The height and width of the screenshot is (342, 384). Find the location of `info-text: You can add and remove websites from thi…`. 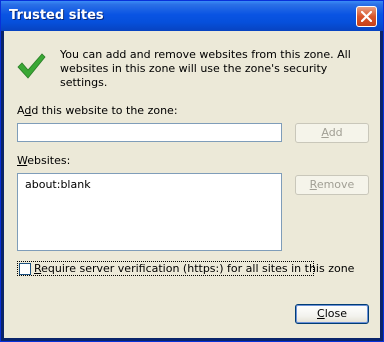

info-text: You can add and remove websites from thi… is located at coordinates (205, 68).